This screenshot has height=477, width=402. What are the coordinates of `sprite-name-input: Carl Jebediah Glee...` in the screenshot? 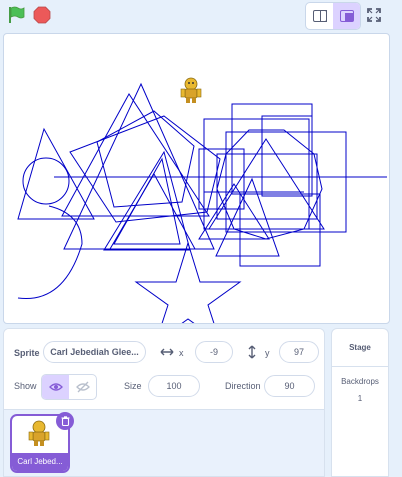 It's located at (94, 352).